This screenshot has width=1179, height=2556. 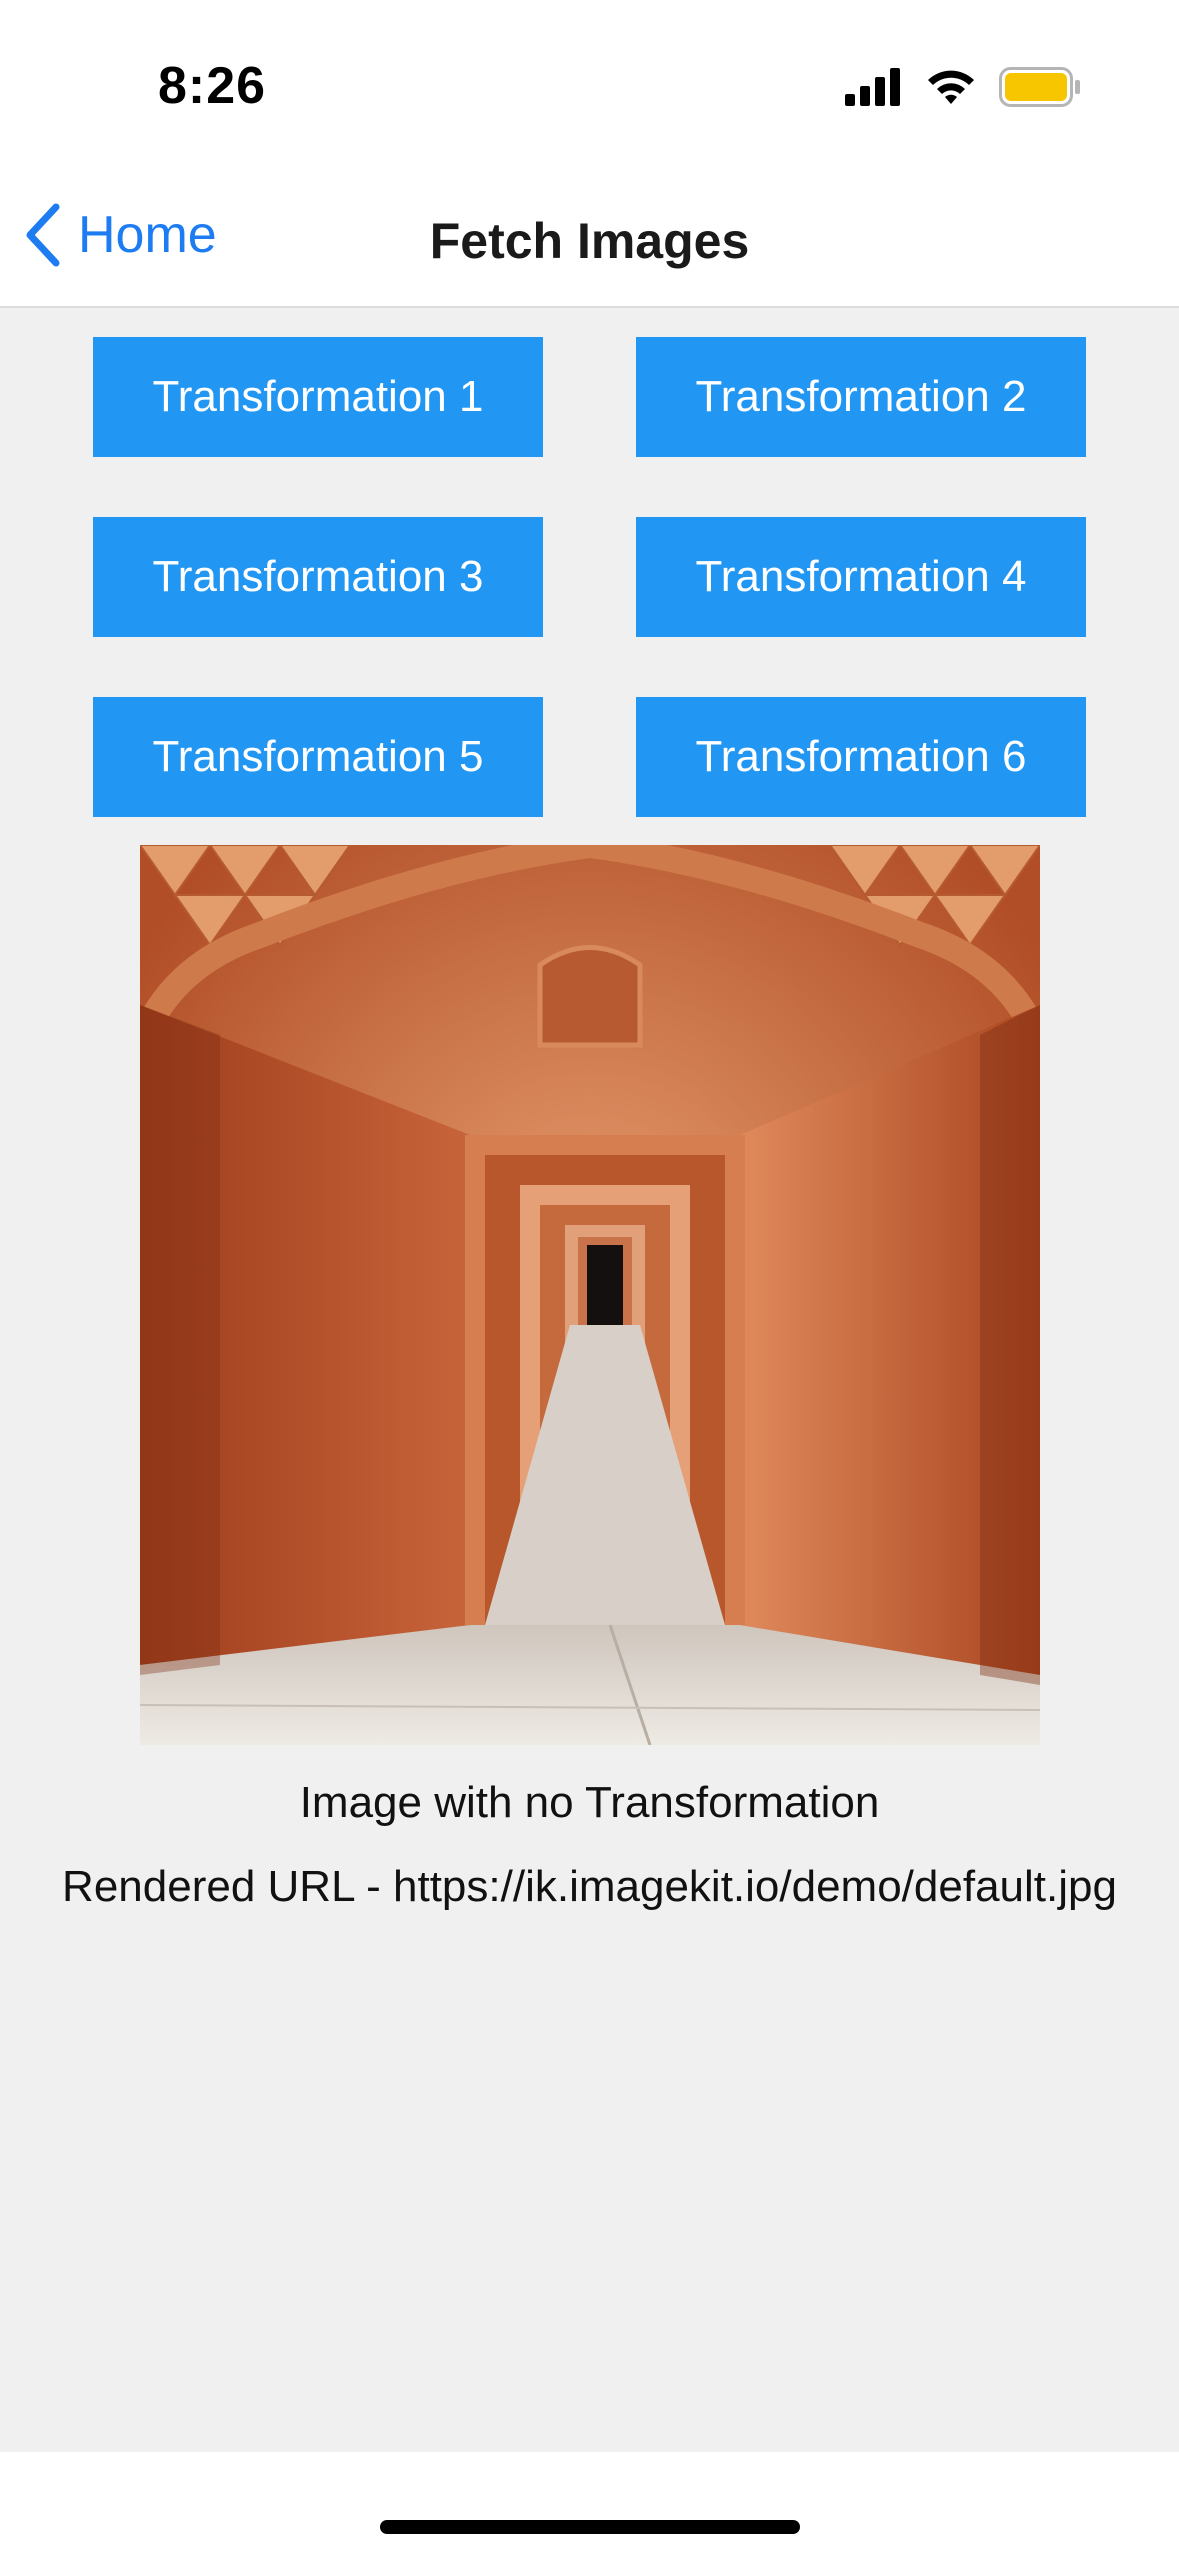 I want to click on transformation-4-button: Transformation 4, so click(x=861, y=577).